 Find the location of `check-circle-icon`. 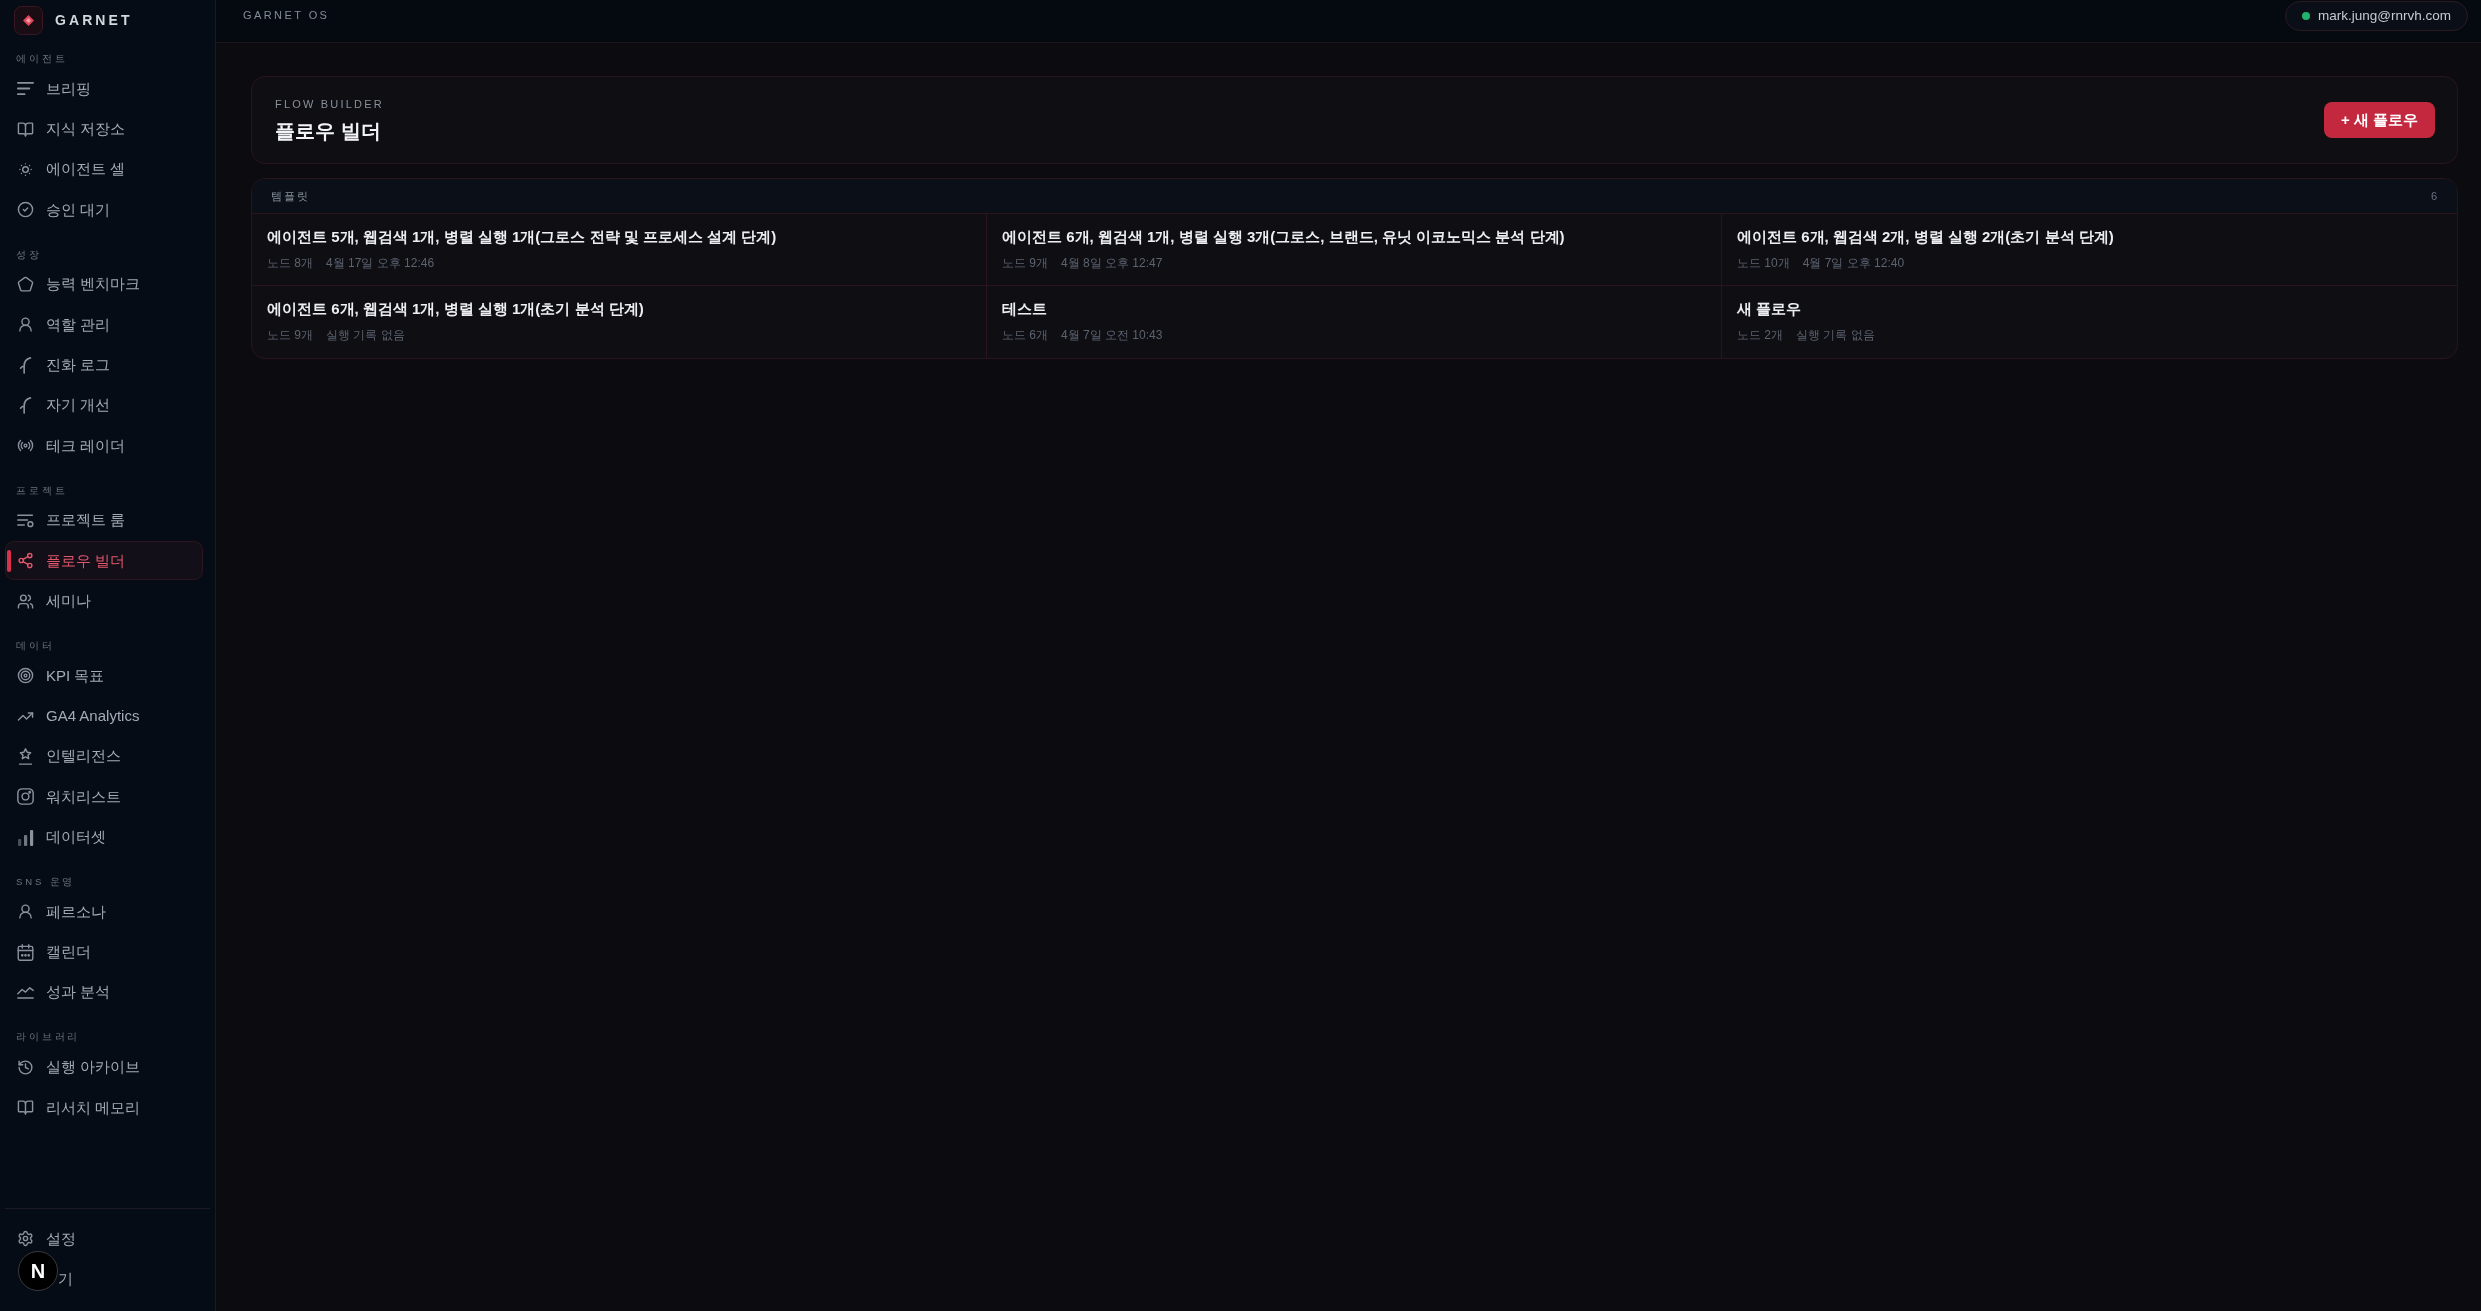

check-circle-icon is located at coordinates (25, 210).